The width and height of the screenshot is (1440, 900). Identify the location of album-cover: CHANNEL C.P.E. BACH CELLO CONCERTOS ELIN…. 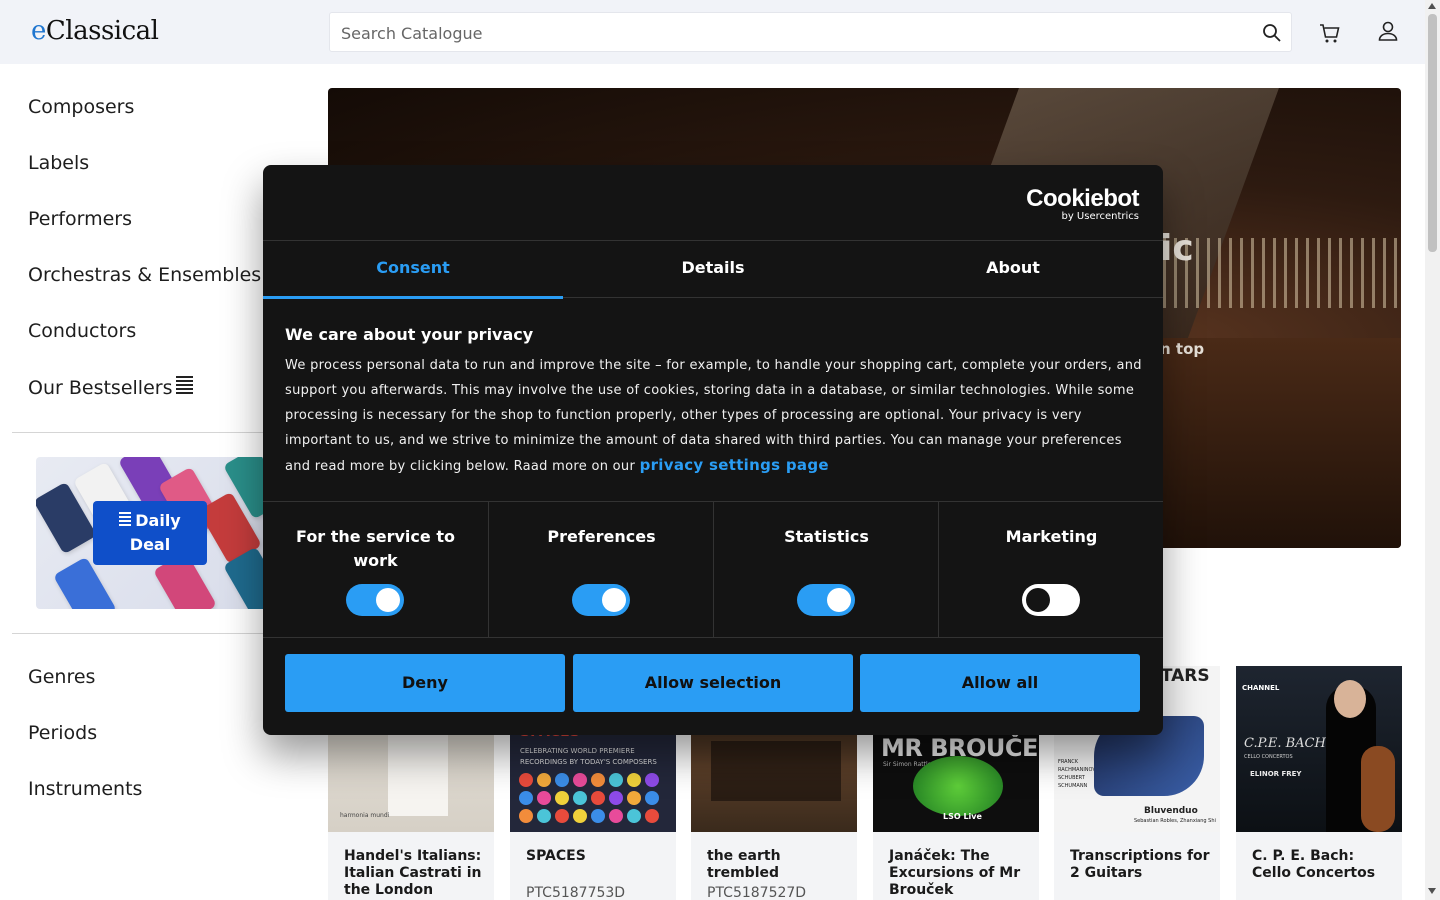
(1319, 749).